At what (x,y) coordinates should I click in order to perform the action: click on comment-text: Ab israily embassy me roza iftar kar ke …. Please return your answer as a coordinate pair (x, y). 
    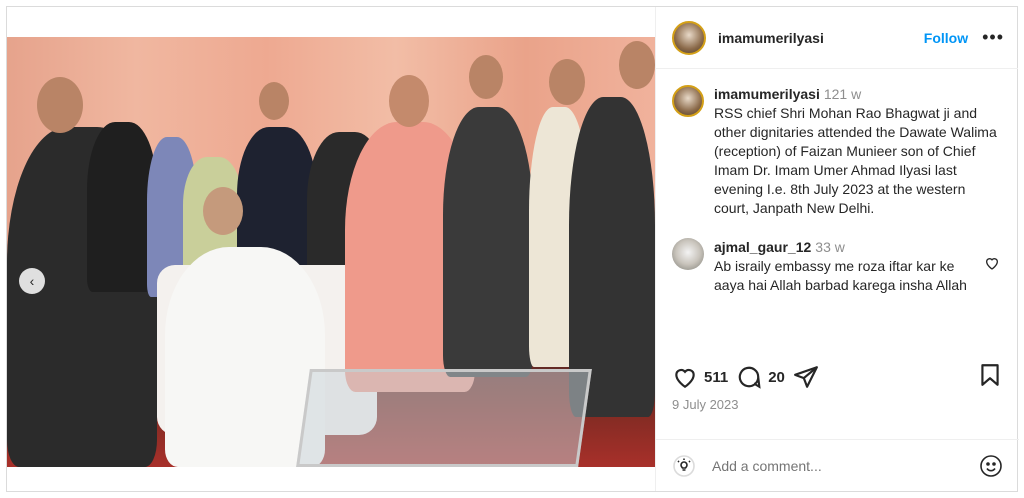
    Looking at the image, I should click on (840, 275).